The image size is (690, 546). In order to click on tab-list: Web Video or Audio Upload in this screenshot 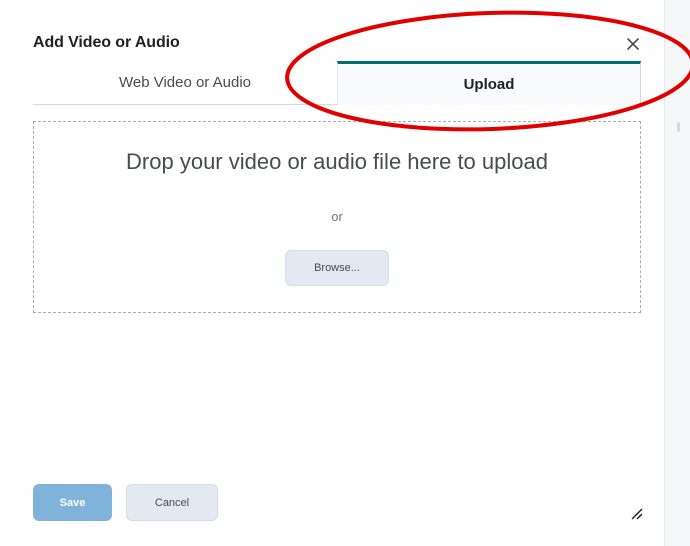, I will do `click(337, 83)`.